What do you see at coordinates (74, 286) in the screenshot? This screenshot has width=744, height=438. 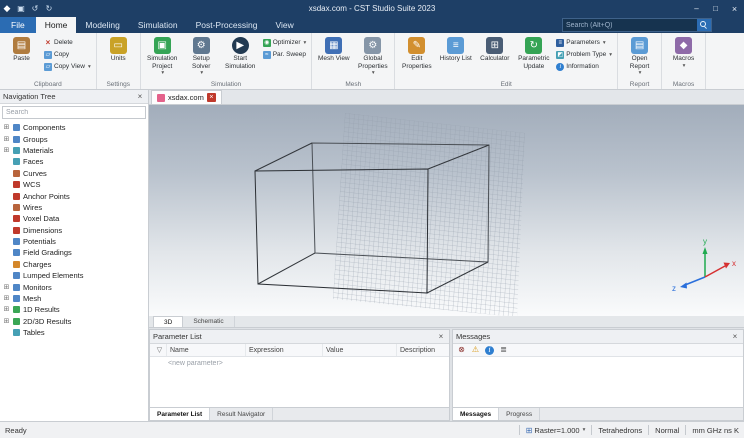 I see `tree-item: ⊞ Monitors` at bounding box center [74, 286].